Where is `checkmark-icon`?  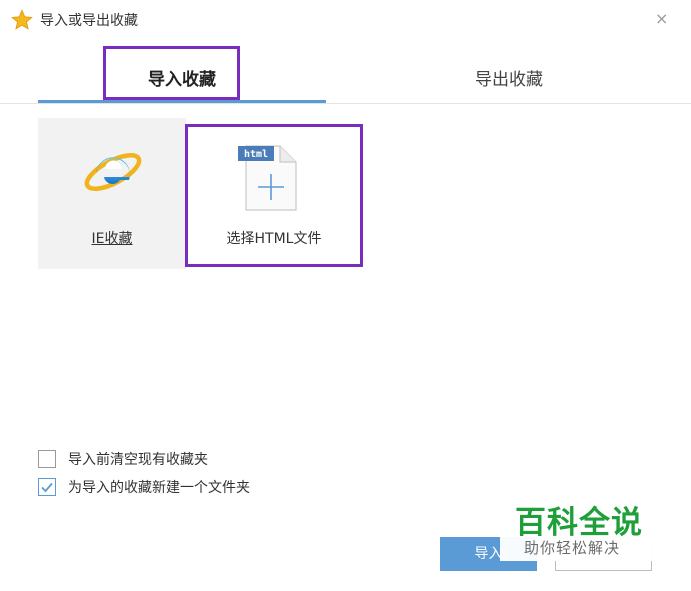
checkmark-icon is located at coordinates (47, 487).